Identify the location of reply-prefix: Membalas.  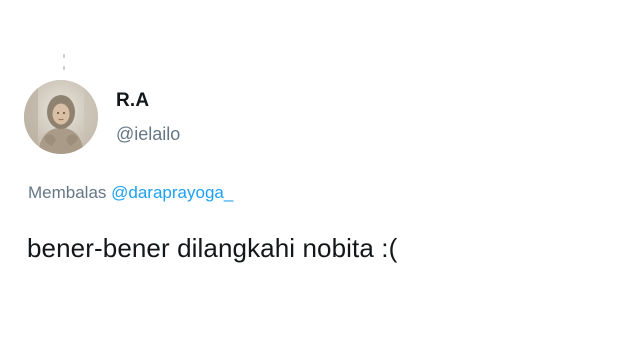
(70, 192).